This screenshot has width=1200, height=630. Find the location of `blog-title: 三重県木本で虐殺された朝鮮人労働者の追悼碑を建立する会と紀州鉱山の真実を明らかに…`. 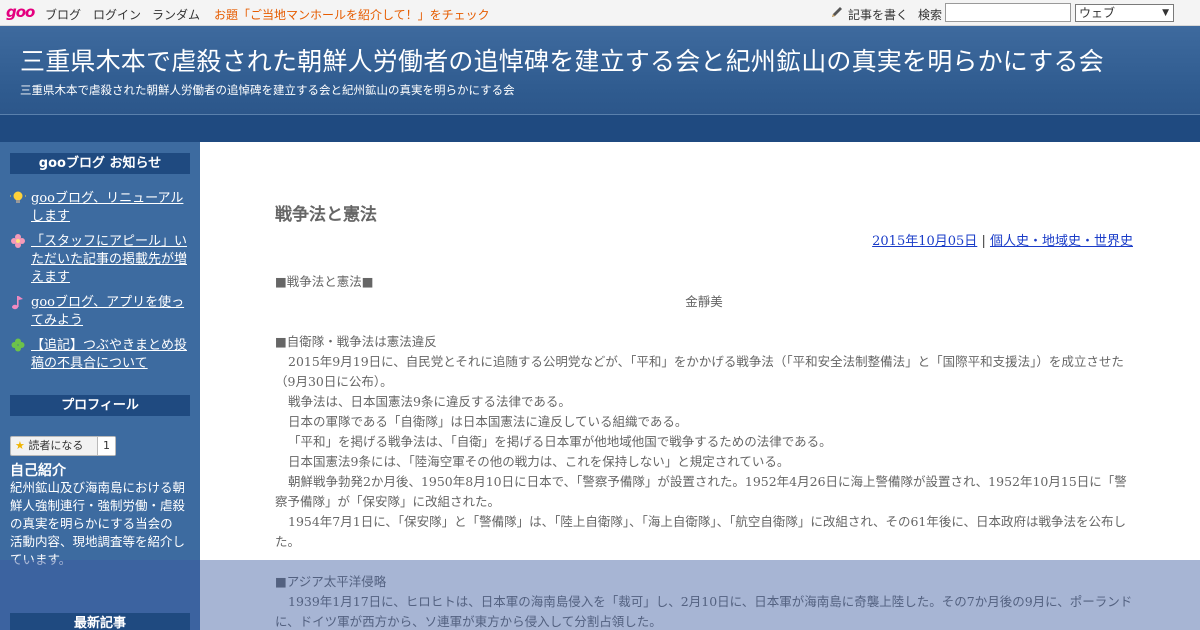

blog-title: 三重県木本で虐殺された朝鮮人労働者の追悼碑を建立する会と紀州鉱山の真実を明らかに… is located at coordinates (562, 60).